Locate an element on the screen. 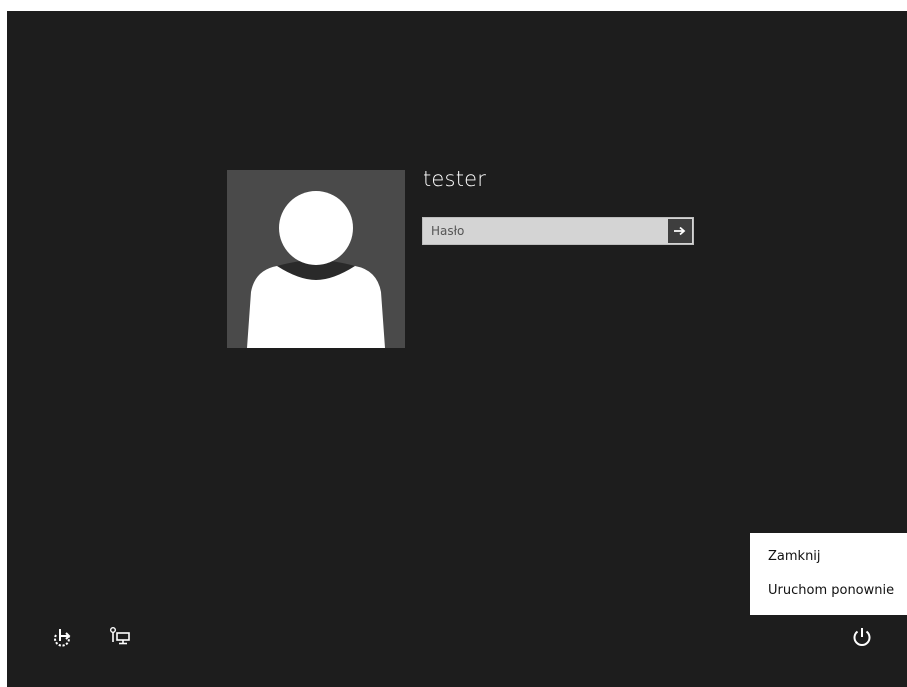  power-icon is located at coordinates (862, 637).